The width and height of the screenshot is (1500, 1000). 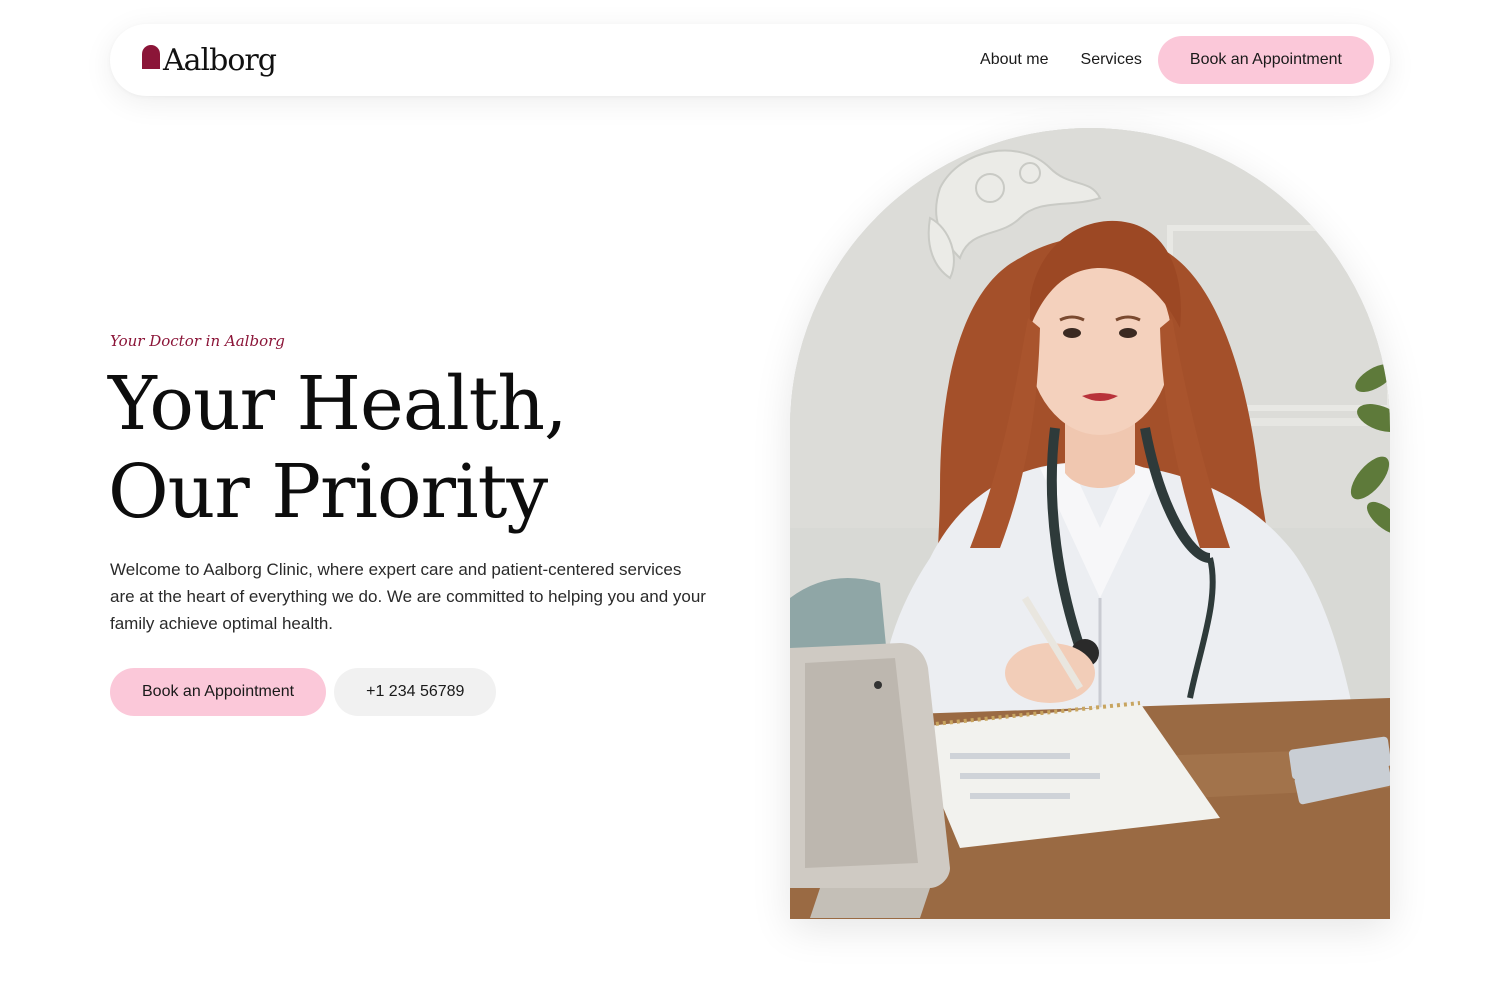 I want to click on nav-link-services: Services, so click(x=1111, y=60).